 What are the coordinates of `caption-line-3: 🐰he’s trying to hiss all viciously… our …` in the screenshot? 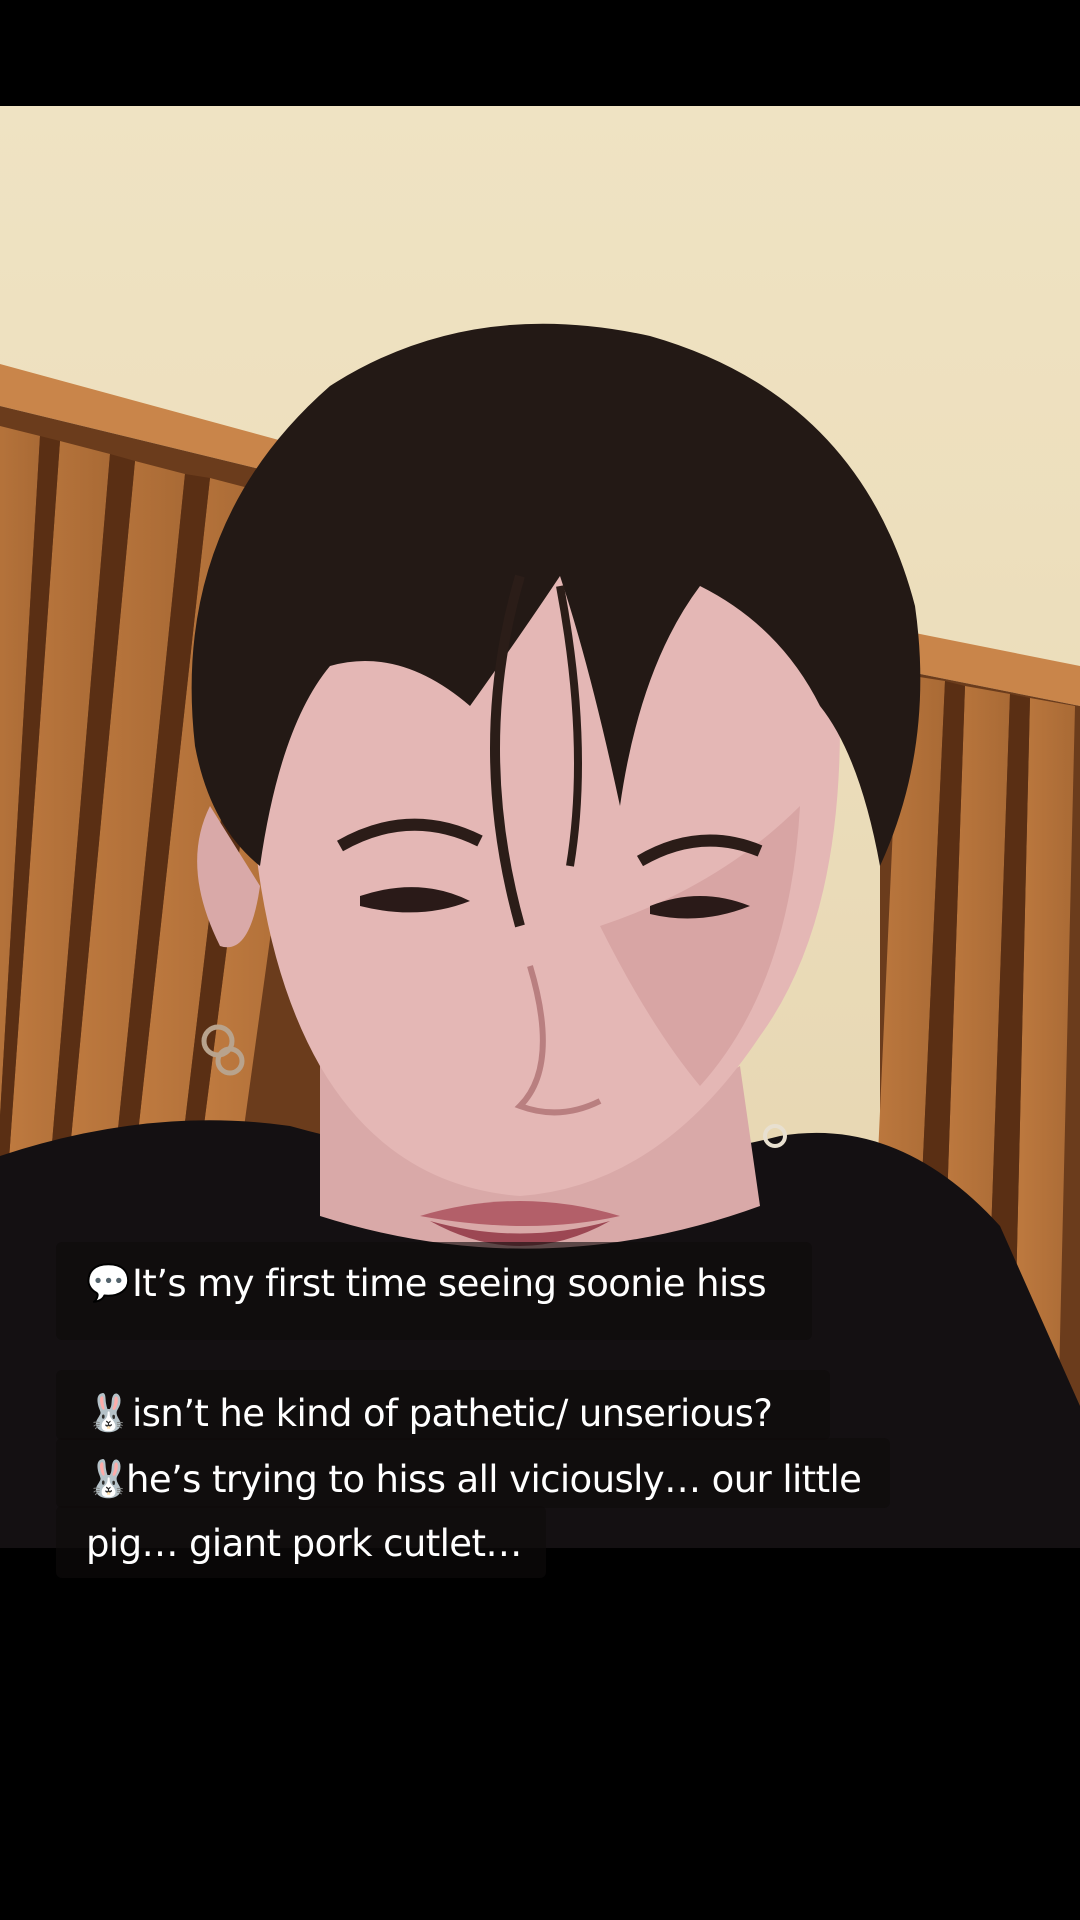 It's located at (474, 1480).